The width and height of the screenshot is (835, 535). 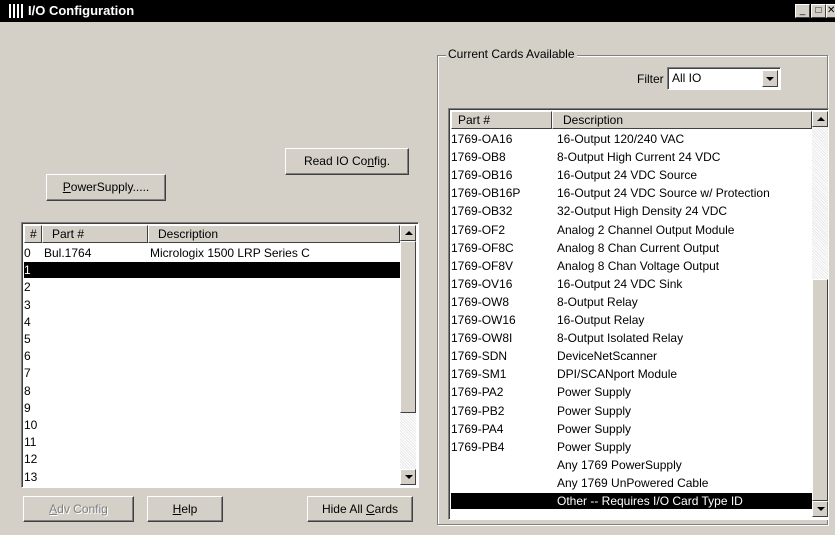 What do you see at coordinates (631, 447) in the screenshot?
I see `list-item: 1769-PB4 Power Supply` at bounding box center [631, 447].